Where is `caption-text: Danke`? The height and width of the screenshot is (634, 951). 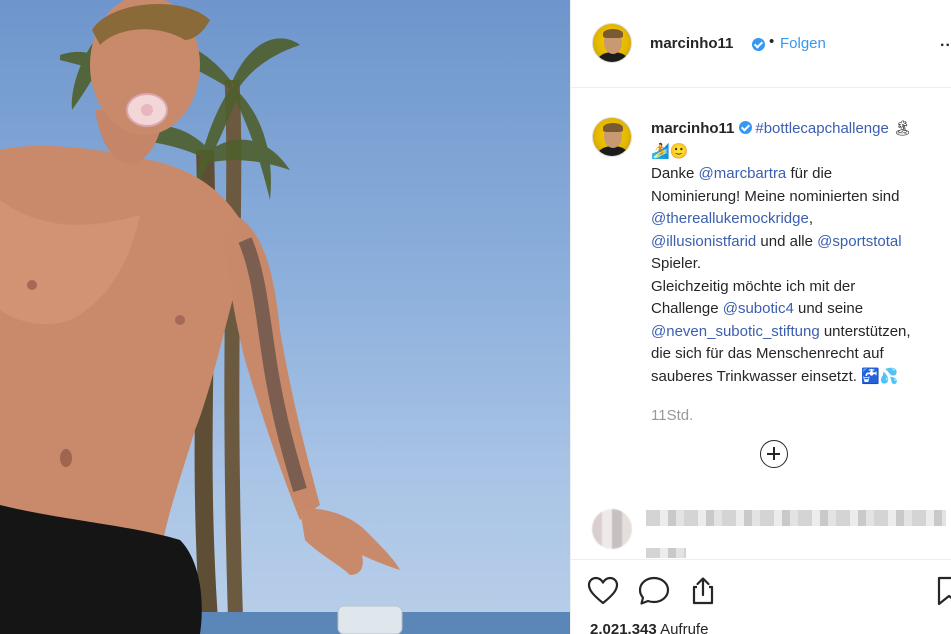
caption-text: Danke is located at coordinates (675, 173).